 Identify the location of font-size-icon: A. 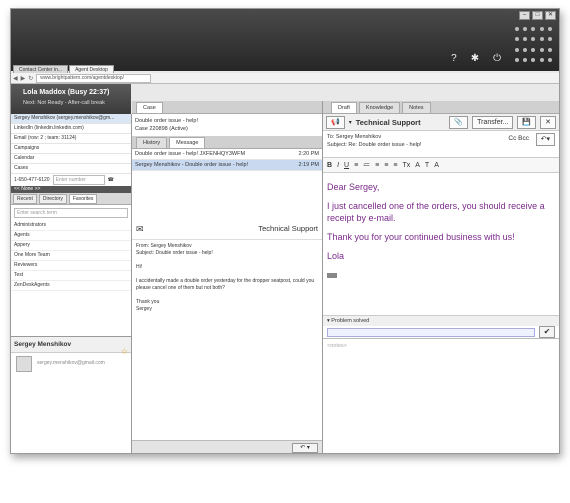
(417, 165).